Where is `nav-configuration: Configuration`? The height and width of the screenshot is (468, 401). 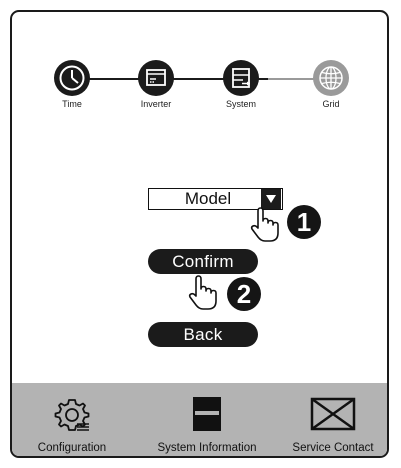 nav-configuration: Configuration is located at coordinates (72, 424).